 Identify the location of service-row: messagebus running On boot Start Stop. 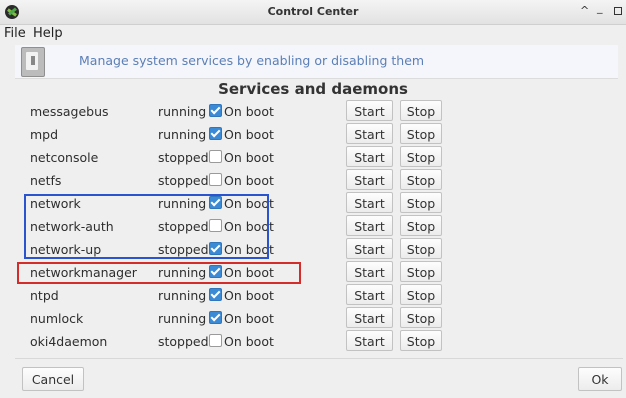
(315, 111).